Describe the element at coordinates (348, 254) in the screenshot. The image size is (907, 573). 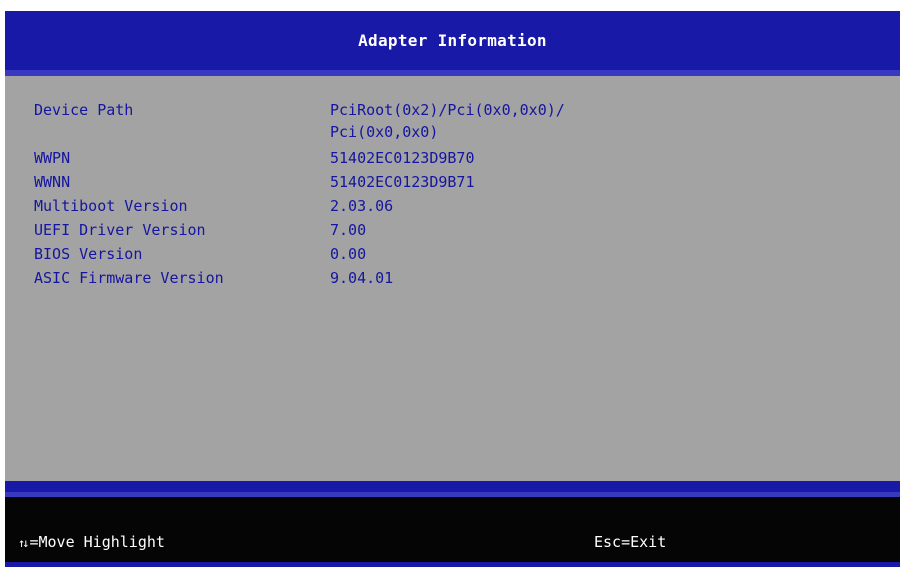
I see `bios-version-value: 0.00` at that location.